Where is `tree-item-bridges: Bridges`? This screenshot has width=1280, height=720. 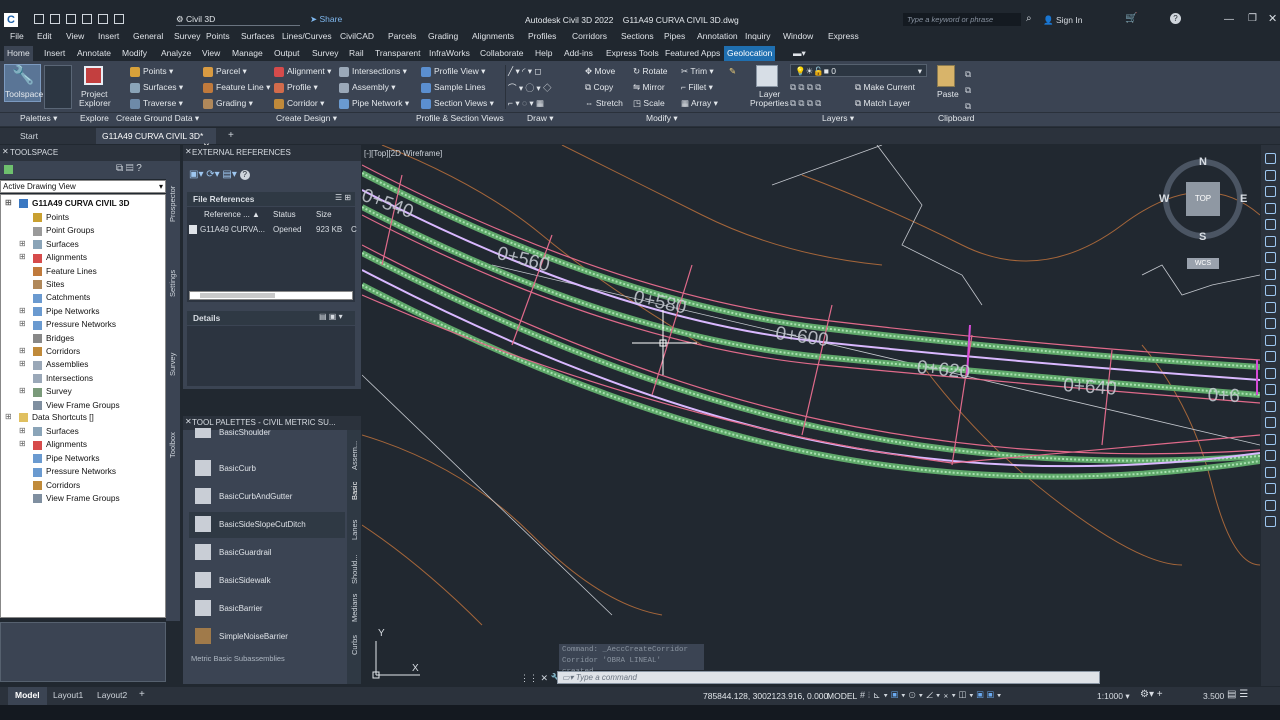
tree-item-bridges: Bridges is located at coordinates (53, 338).